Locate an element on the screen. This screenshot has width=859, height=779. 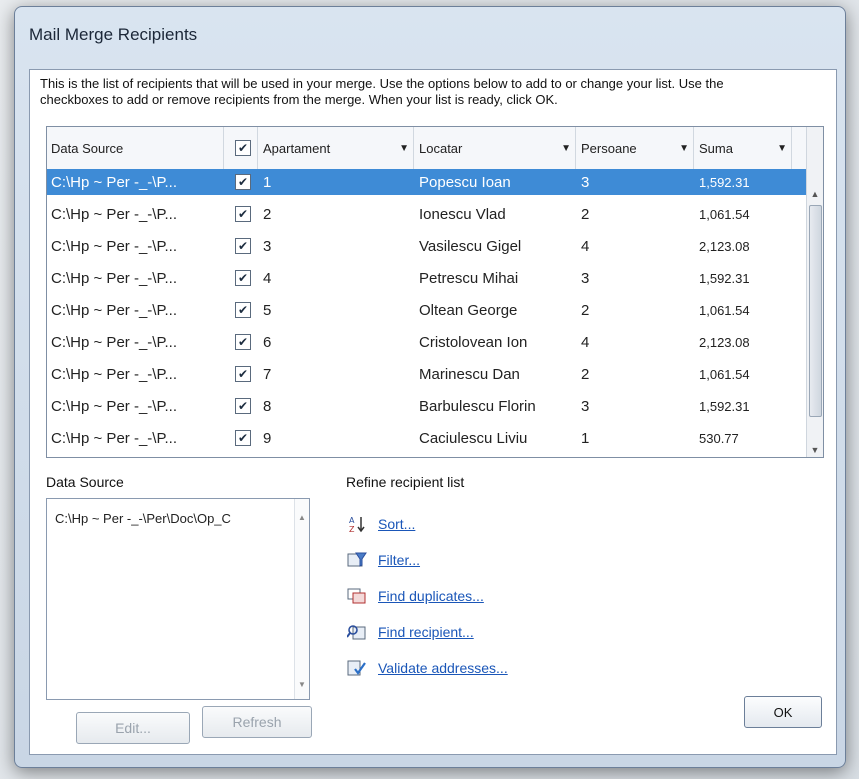
header-select-all: ✔ is located at coordinates (243, 148).